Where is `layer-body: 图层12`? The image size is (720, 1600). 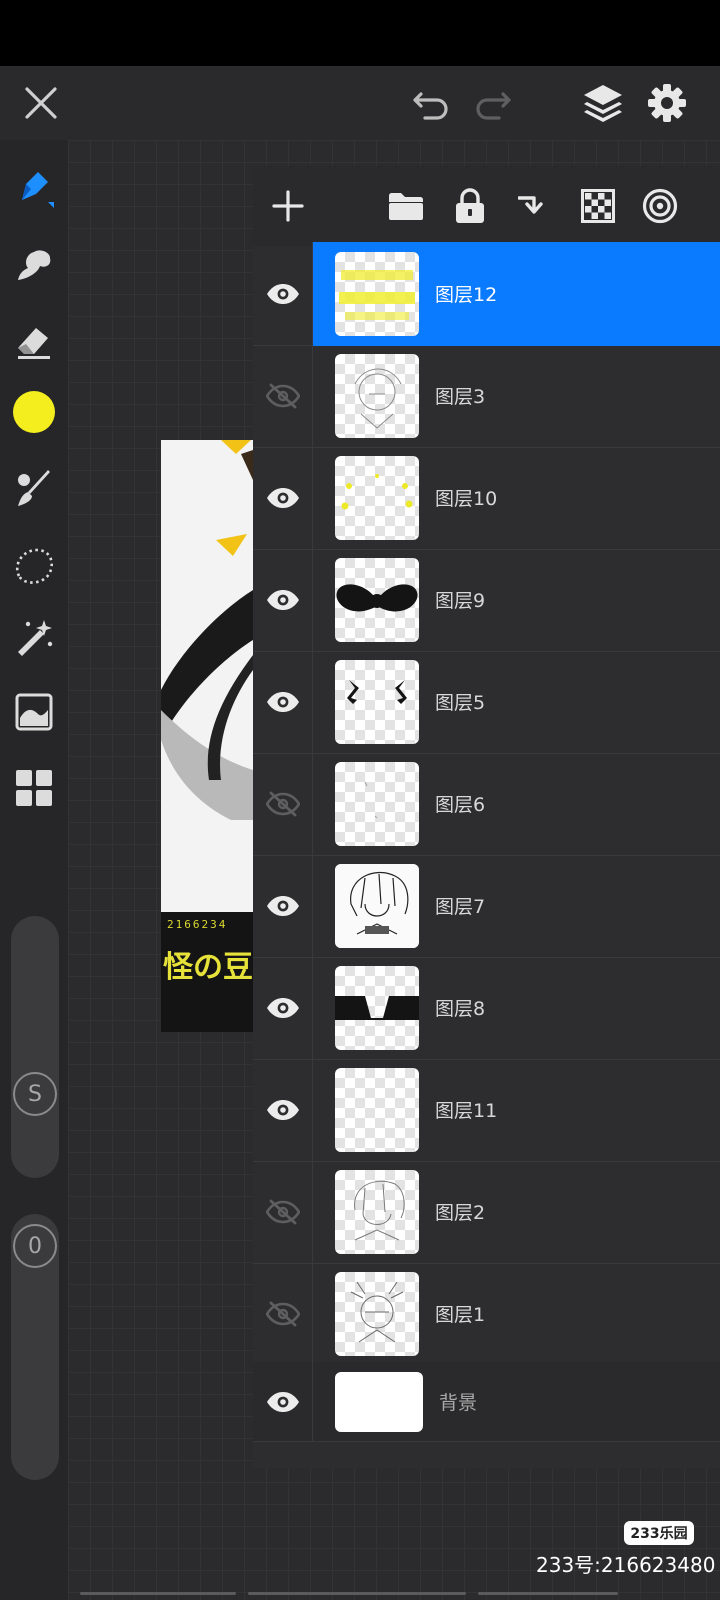 layer-body: 图层12 is located at coordinates (516, 294).